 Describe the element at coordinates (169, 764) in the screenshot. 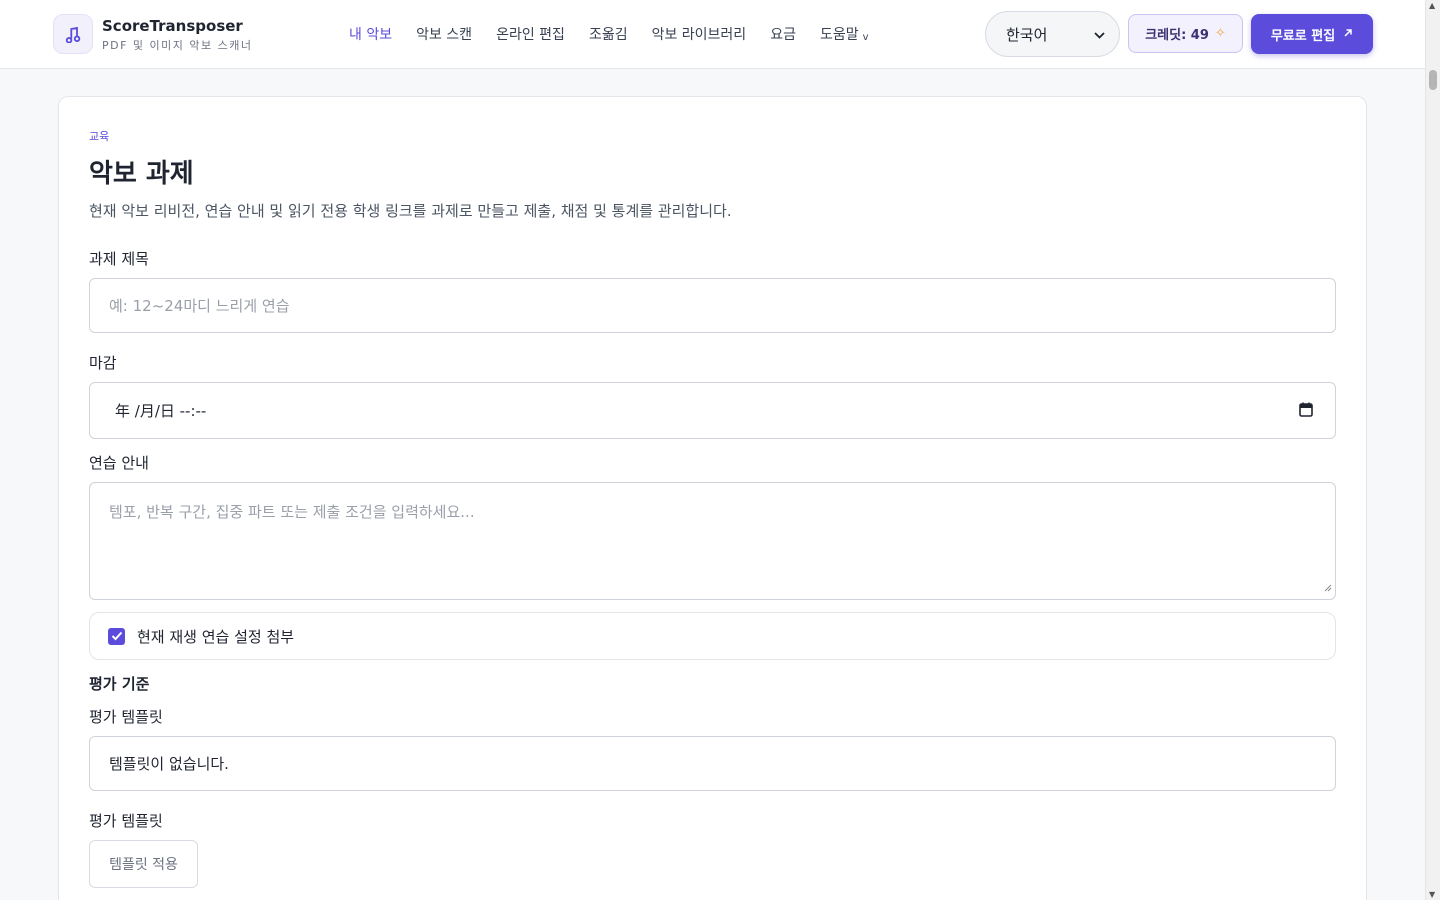

I see `rubric-template-value: 템플릿이 없습니다.` at that location.